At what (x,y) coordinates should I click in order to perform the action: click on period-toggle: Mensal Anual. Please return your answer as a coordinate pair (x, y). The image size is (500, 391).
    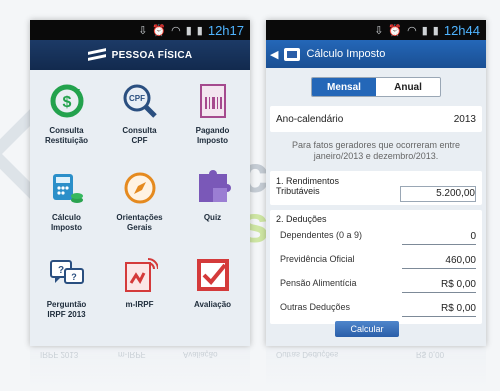
    Looking at the image, I should click on (376, 87).